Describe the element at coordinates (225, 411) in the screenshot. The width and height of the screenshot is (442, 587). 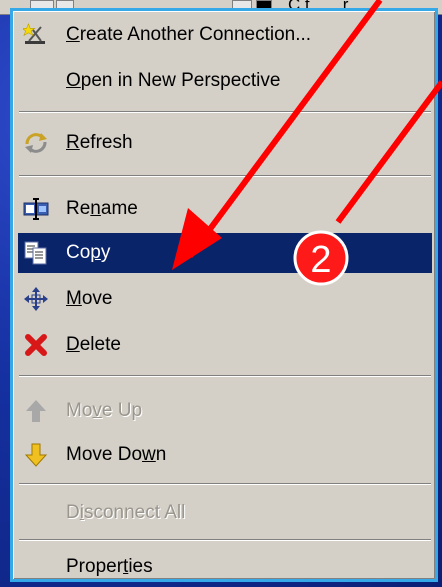
I see `menu-item-move-up: Move Up` at that location.